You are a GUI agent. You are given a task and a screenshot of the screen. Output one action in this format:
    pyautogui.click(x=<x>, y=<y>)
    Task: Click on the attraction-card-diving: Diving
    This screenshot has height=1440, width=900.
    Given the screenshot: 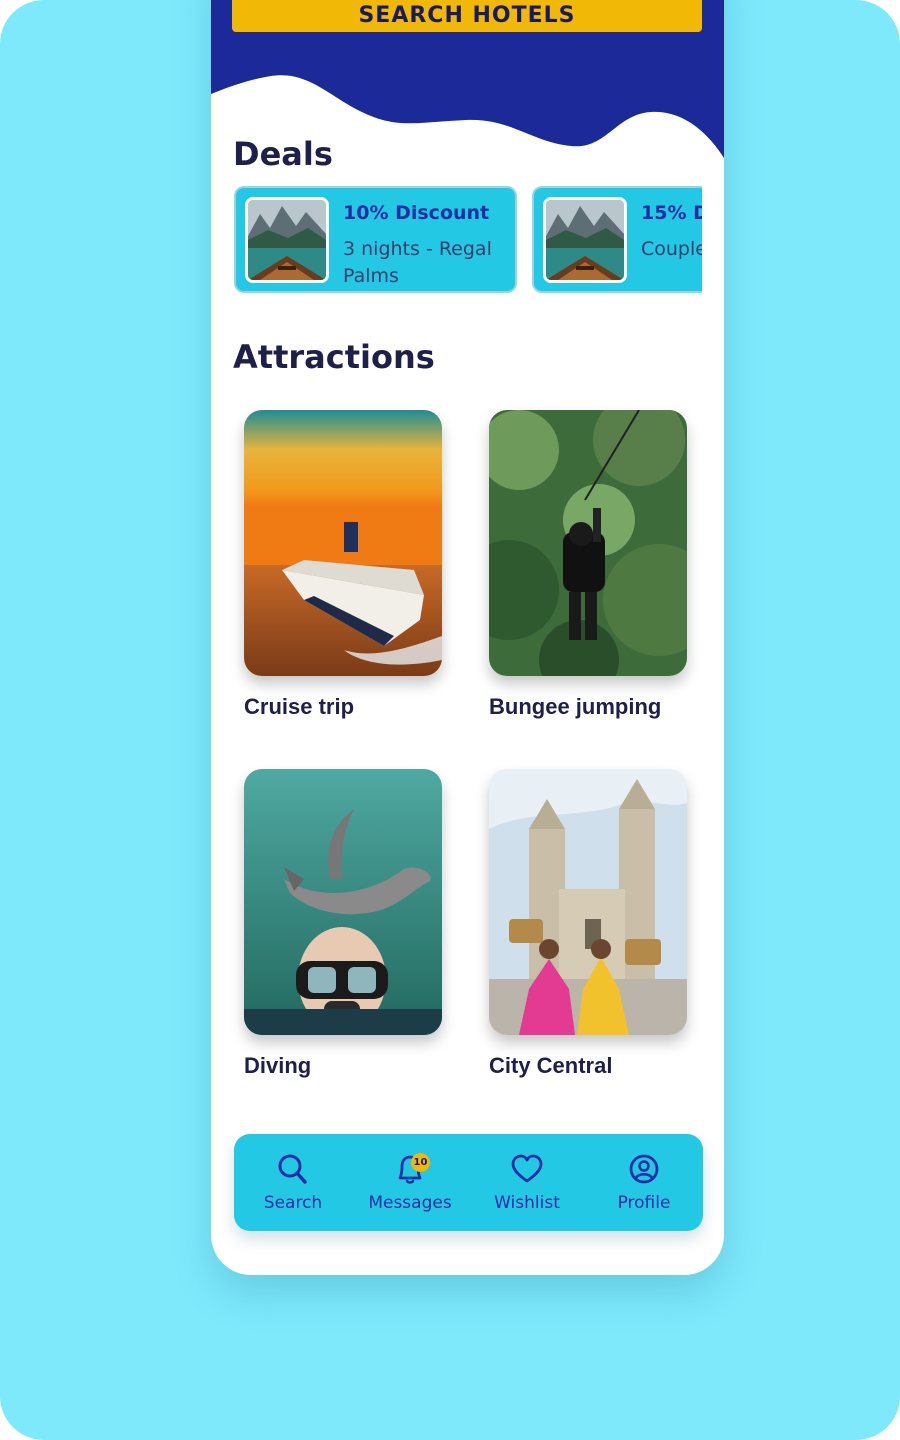 What is the action you would take?
    pyautogui.click(x=343, y=924)
    